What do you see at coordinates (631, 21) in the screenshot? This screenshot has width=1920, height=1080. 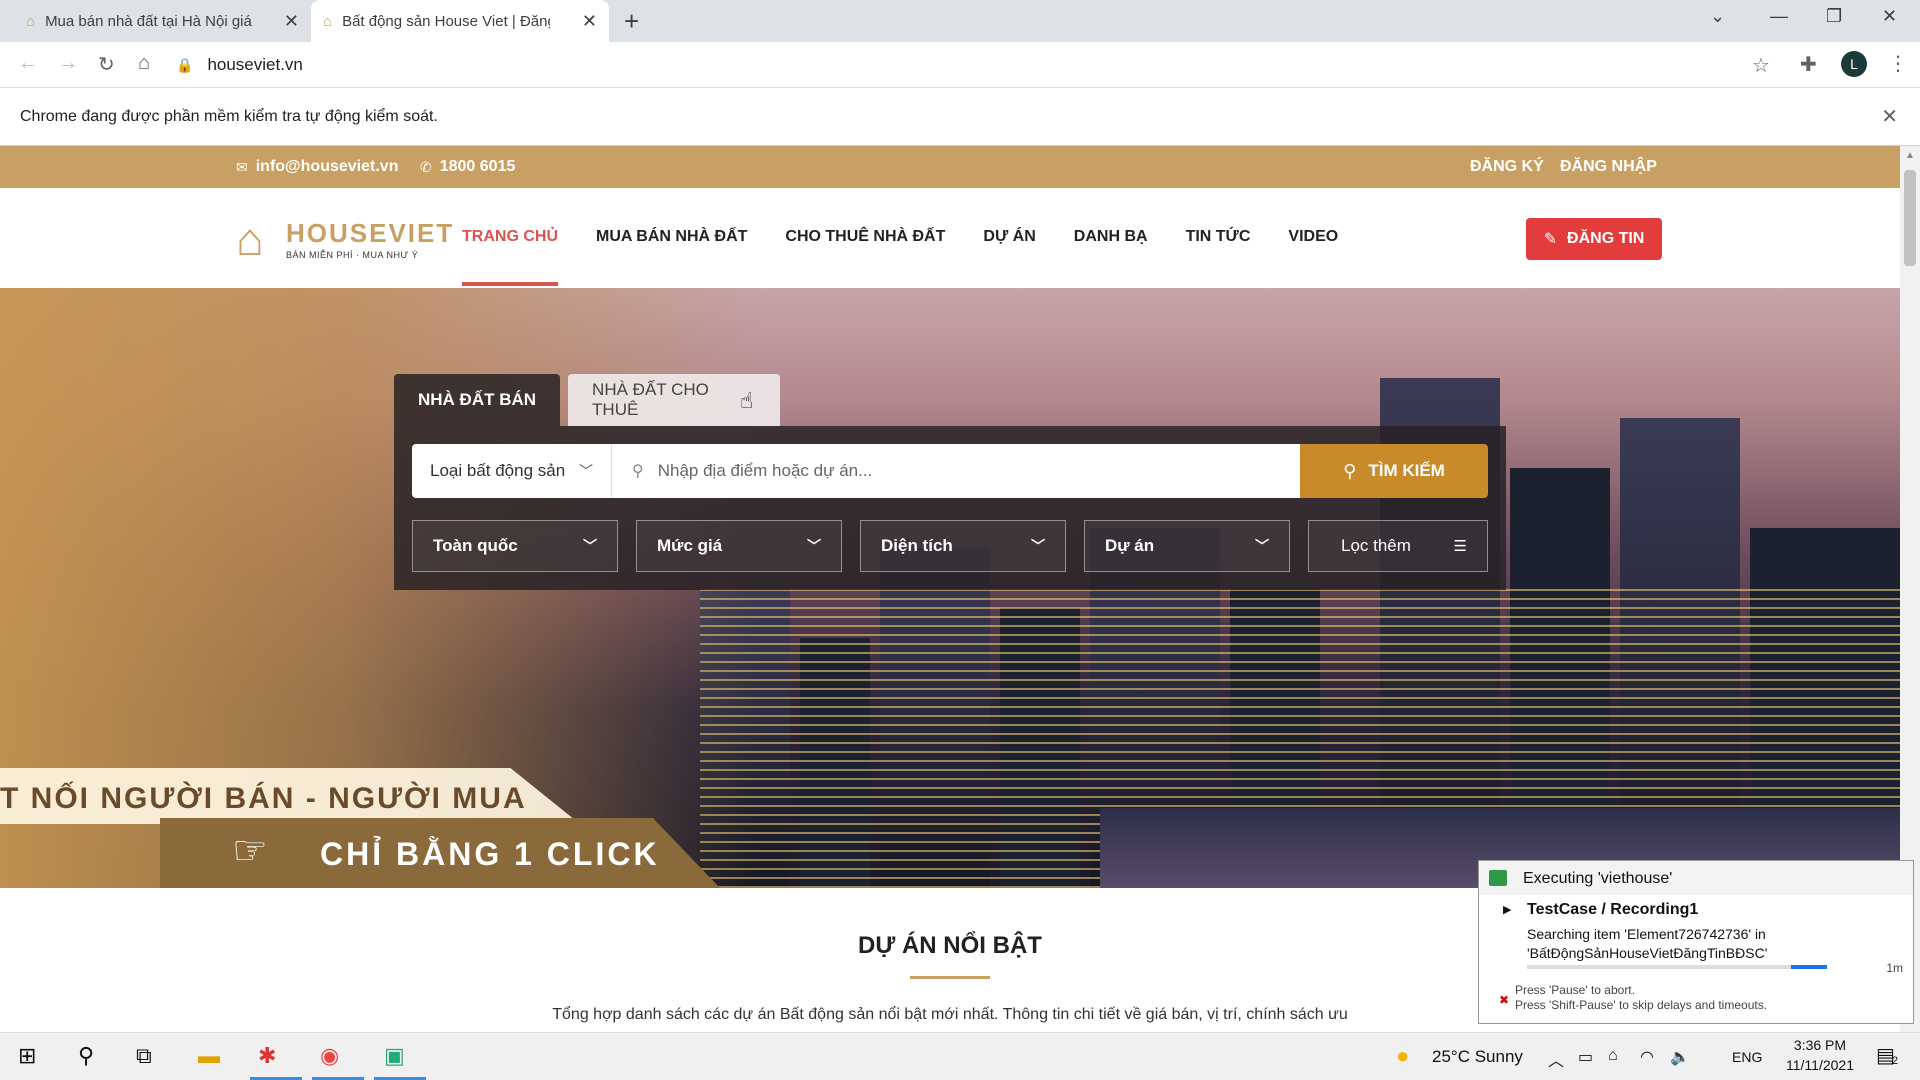 I see `new-tab-icon: +` at bounding box center [631, 21].